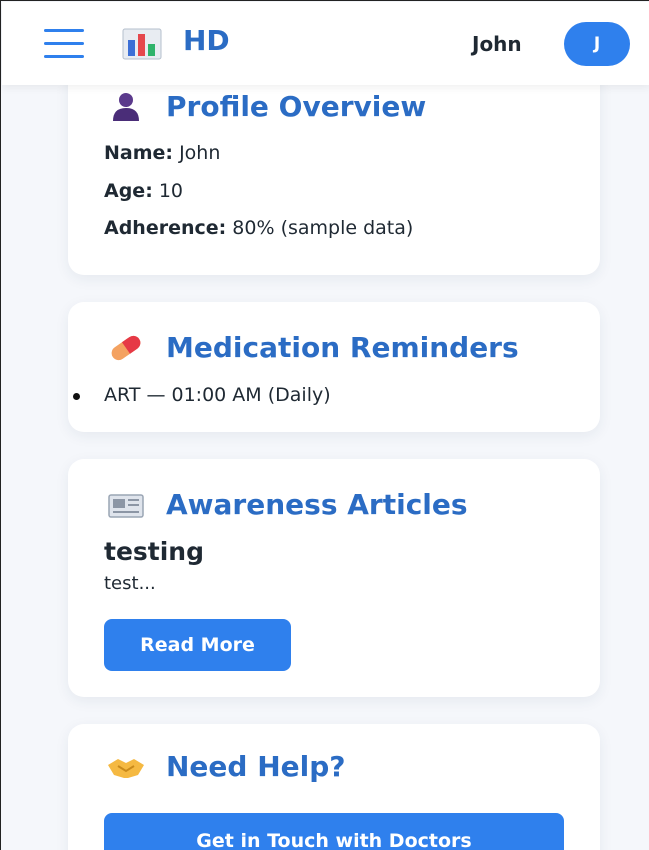 Image resolution: width=649 pixels, height=850 pixels. What do you see at coordinates (325, 43) in the screenshot?
I see `top-navbar: HD John J` at bounding box center [325, 43].